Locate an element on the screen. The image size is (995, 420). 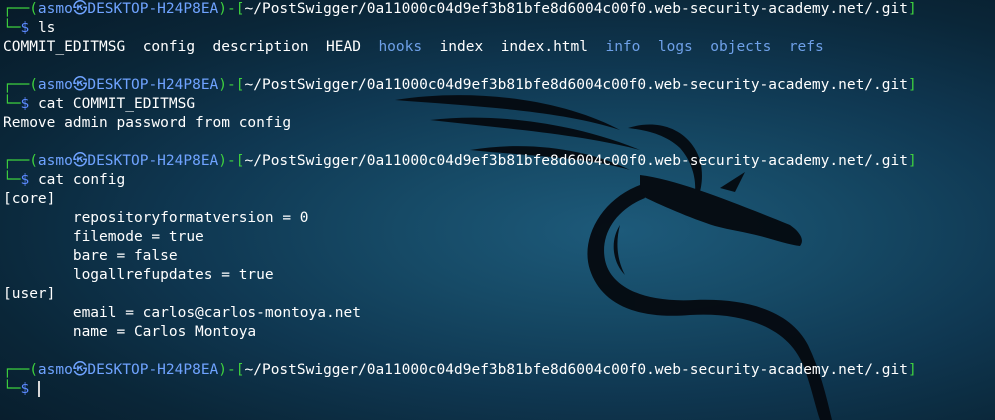
ls-entry-dir: logs is located at coordinates (675, 47).